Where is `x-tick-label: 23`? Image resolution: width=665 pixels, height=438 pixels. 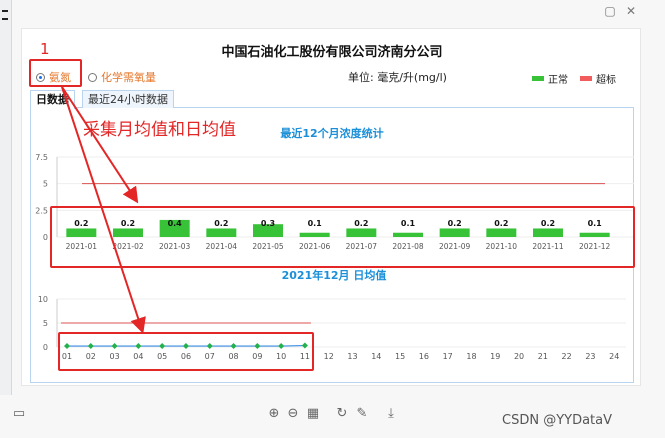 x-tick-label: 23 is located at coordinates (590, 356).